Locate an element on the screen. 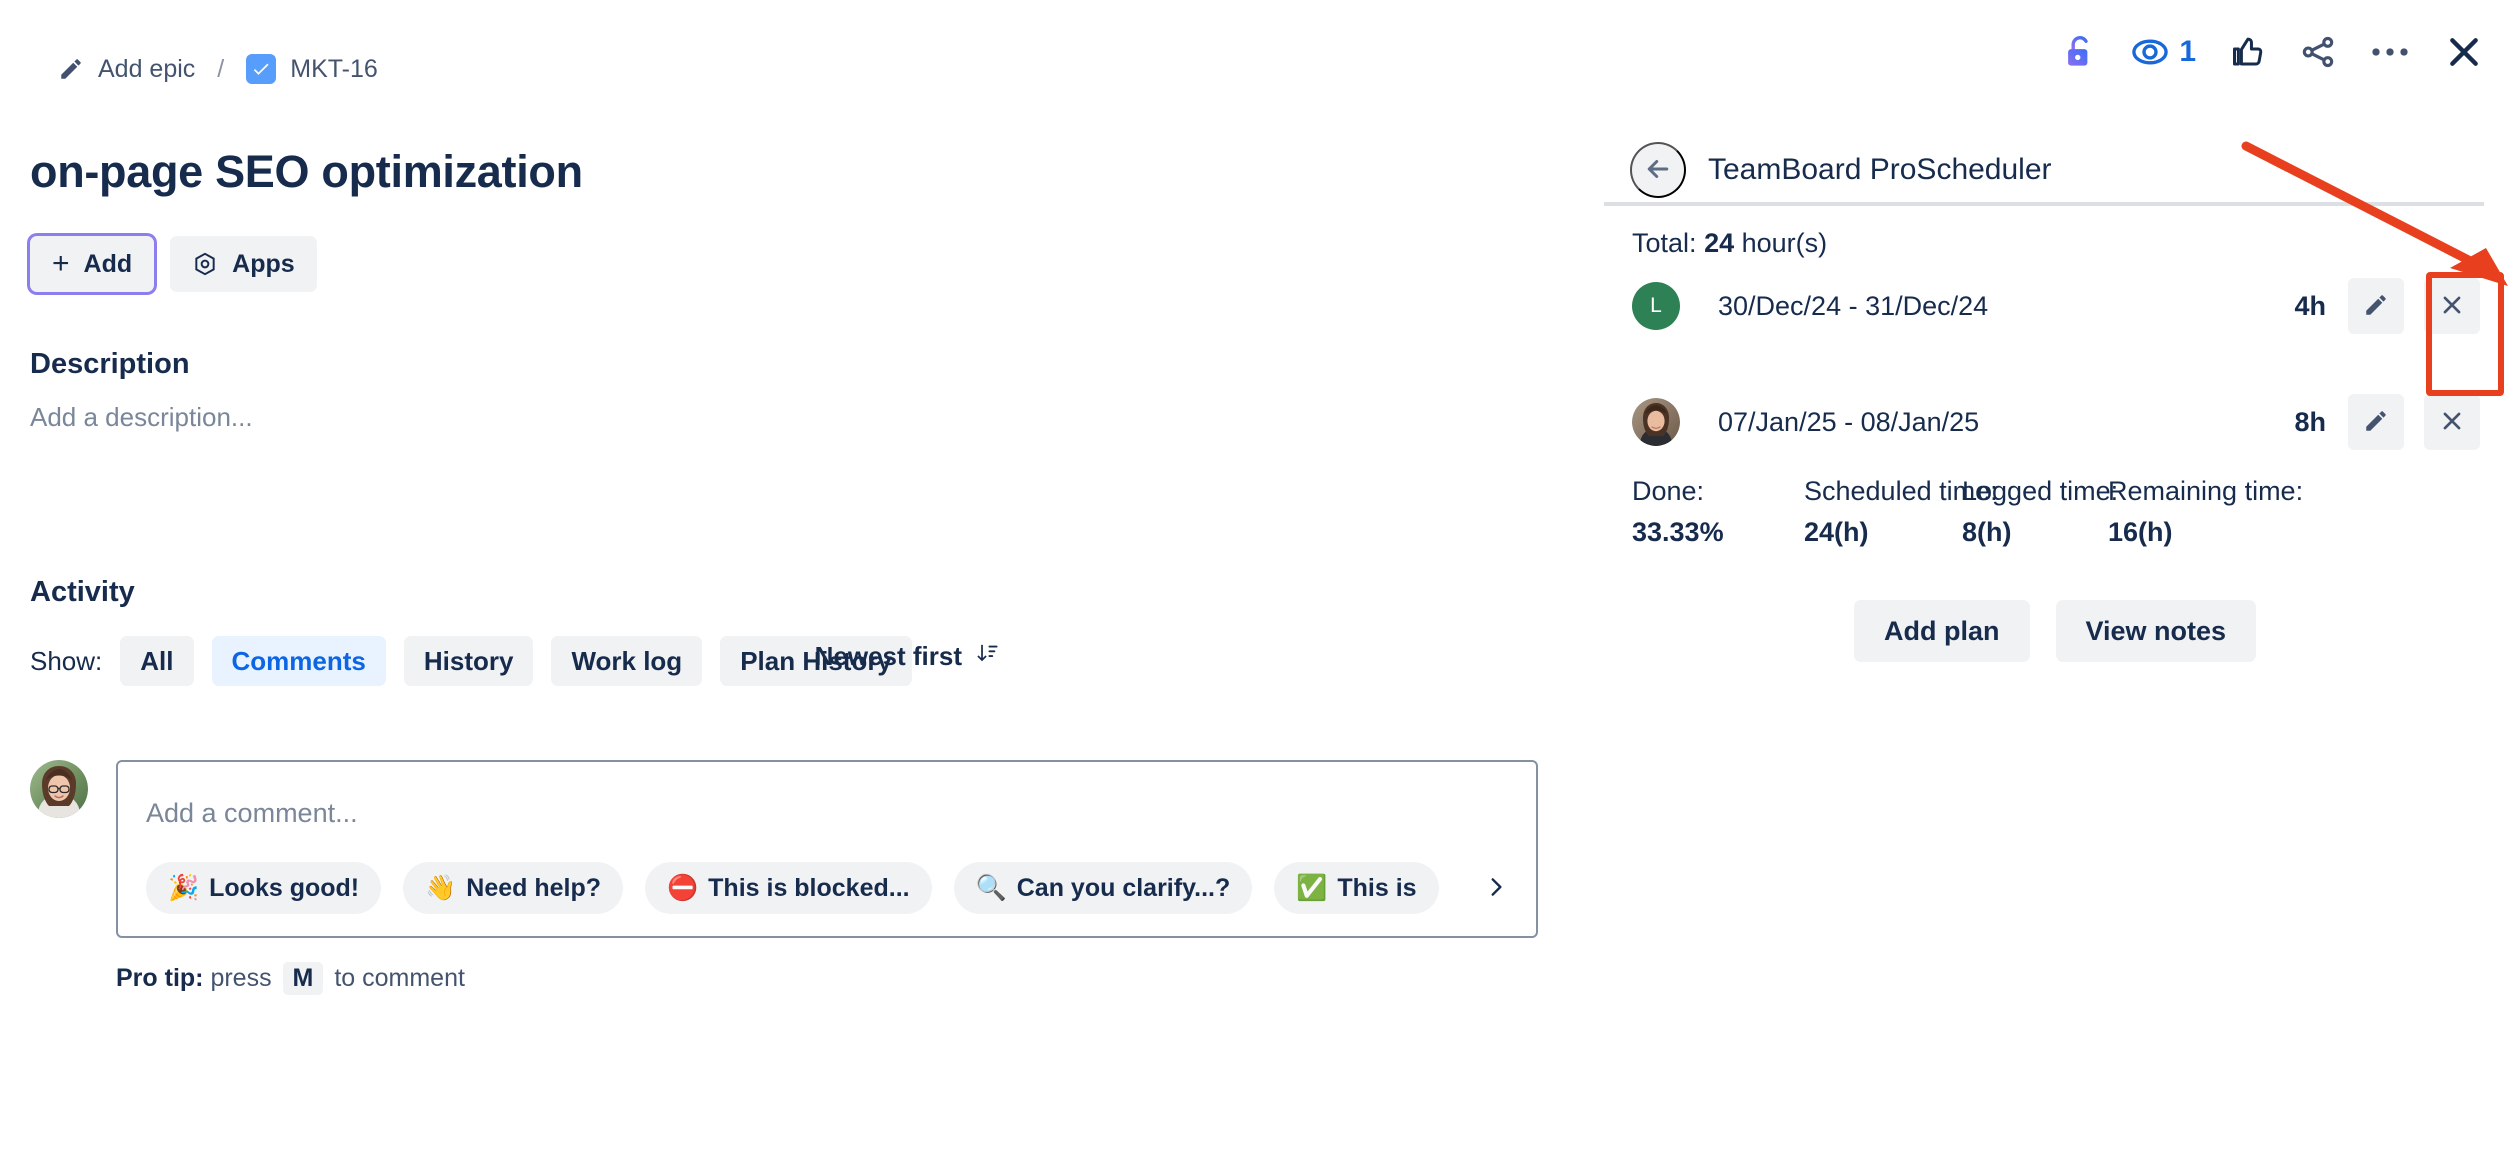 This screenshot has width=2514, height=1166. keyboard-shortcut-key: M is located at coordinates (303, 978).